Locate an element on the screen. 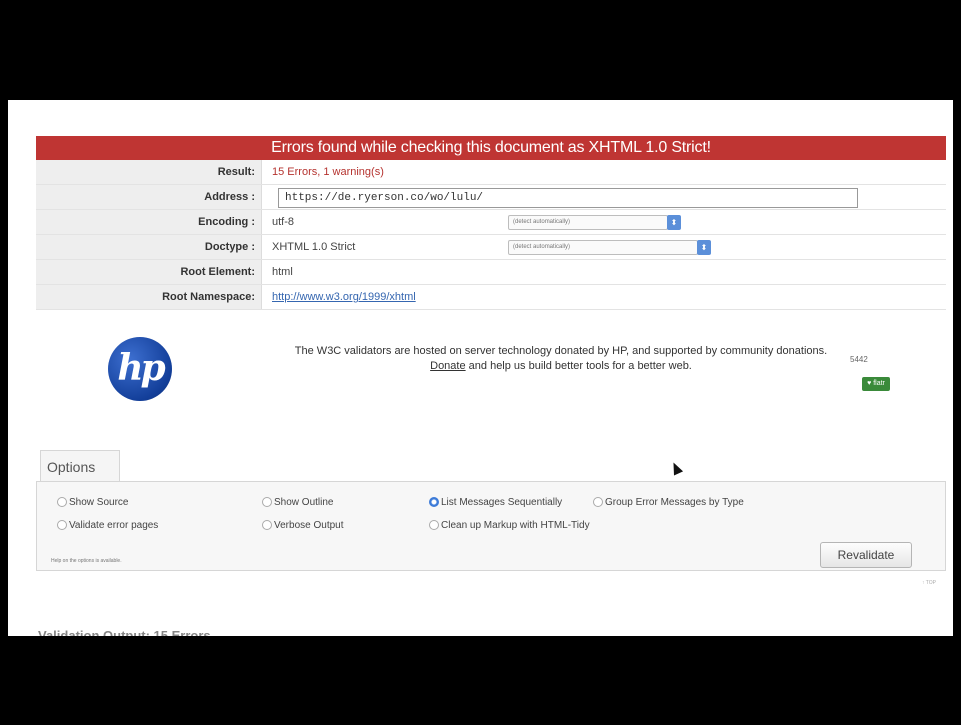 Image resolution: width=961 pixels, height=725 pixels. radio-icon is located at coordinates (598, 502).